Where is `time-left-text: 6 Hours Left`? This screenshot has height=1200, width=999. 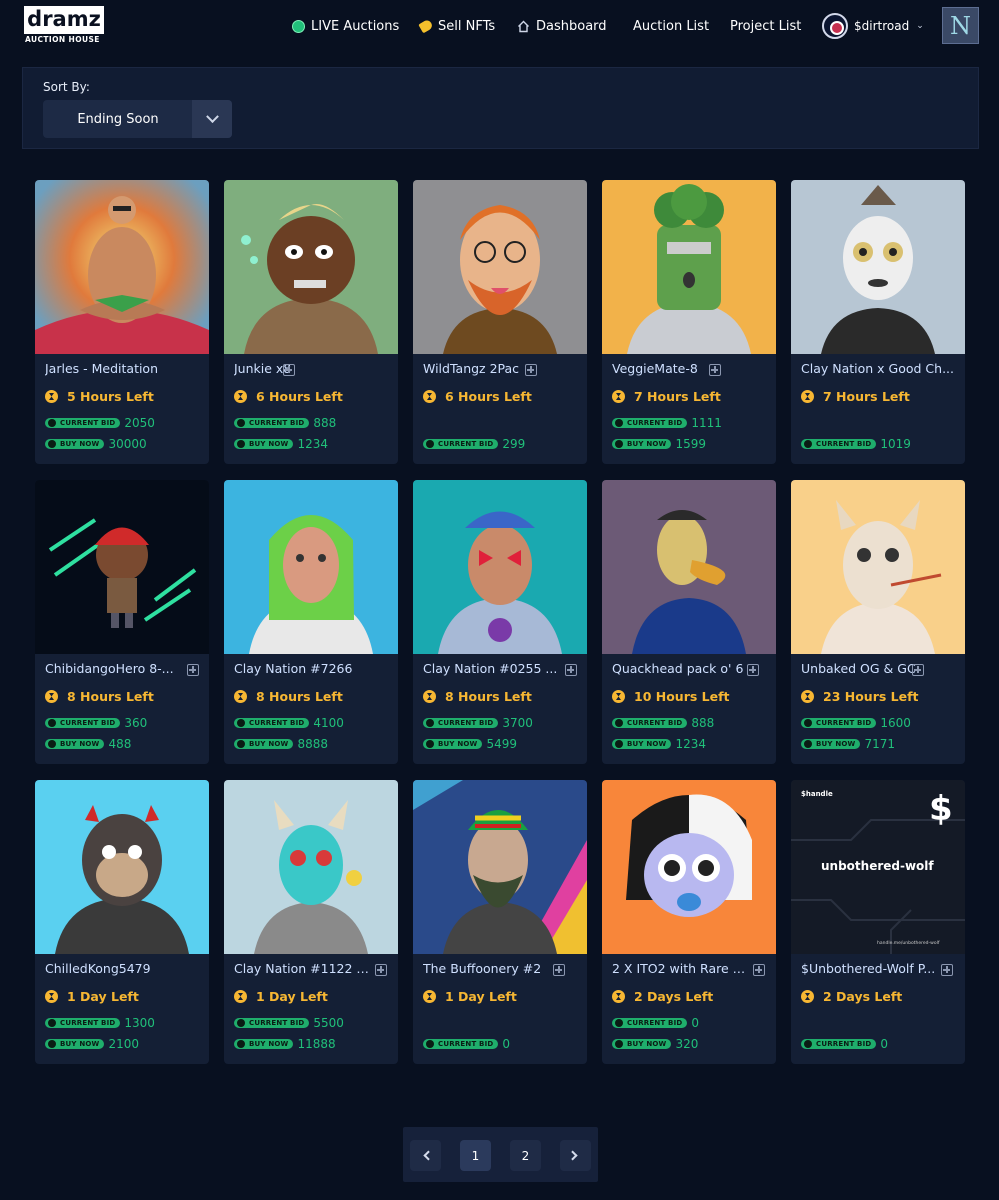
time-left-text: 6 Hours Left is located at coordinates (299, 396).